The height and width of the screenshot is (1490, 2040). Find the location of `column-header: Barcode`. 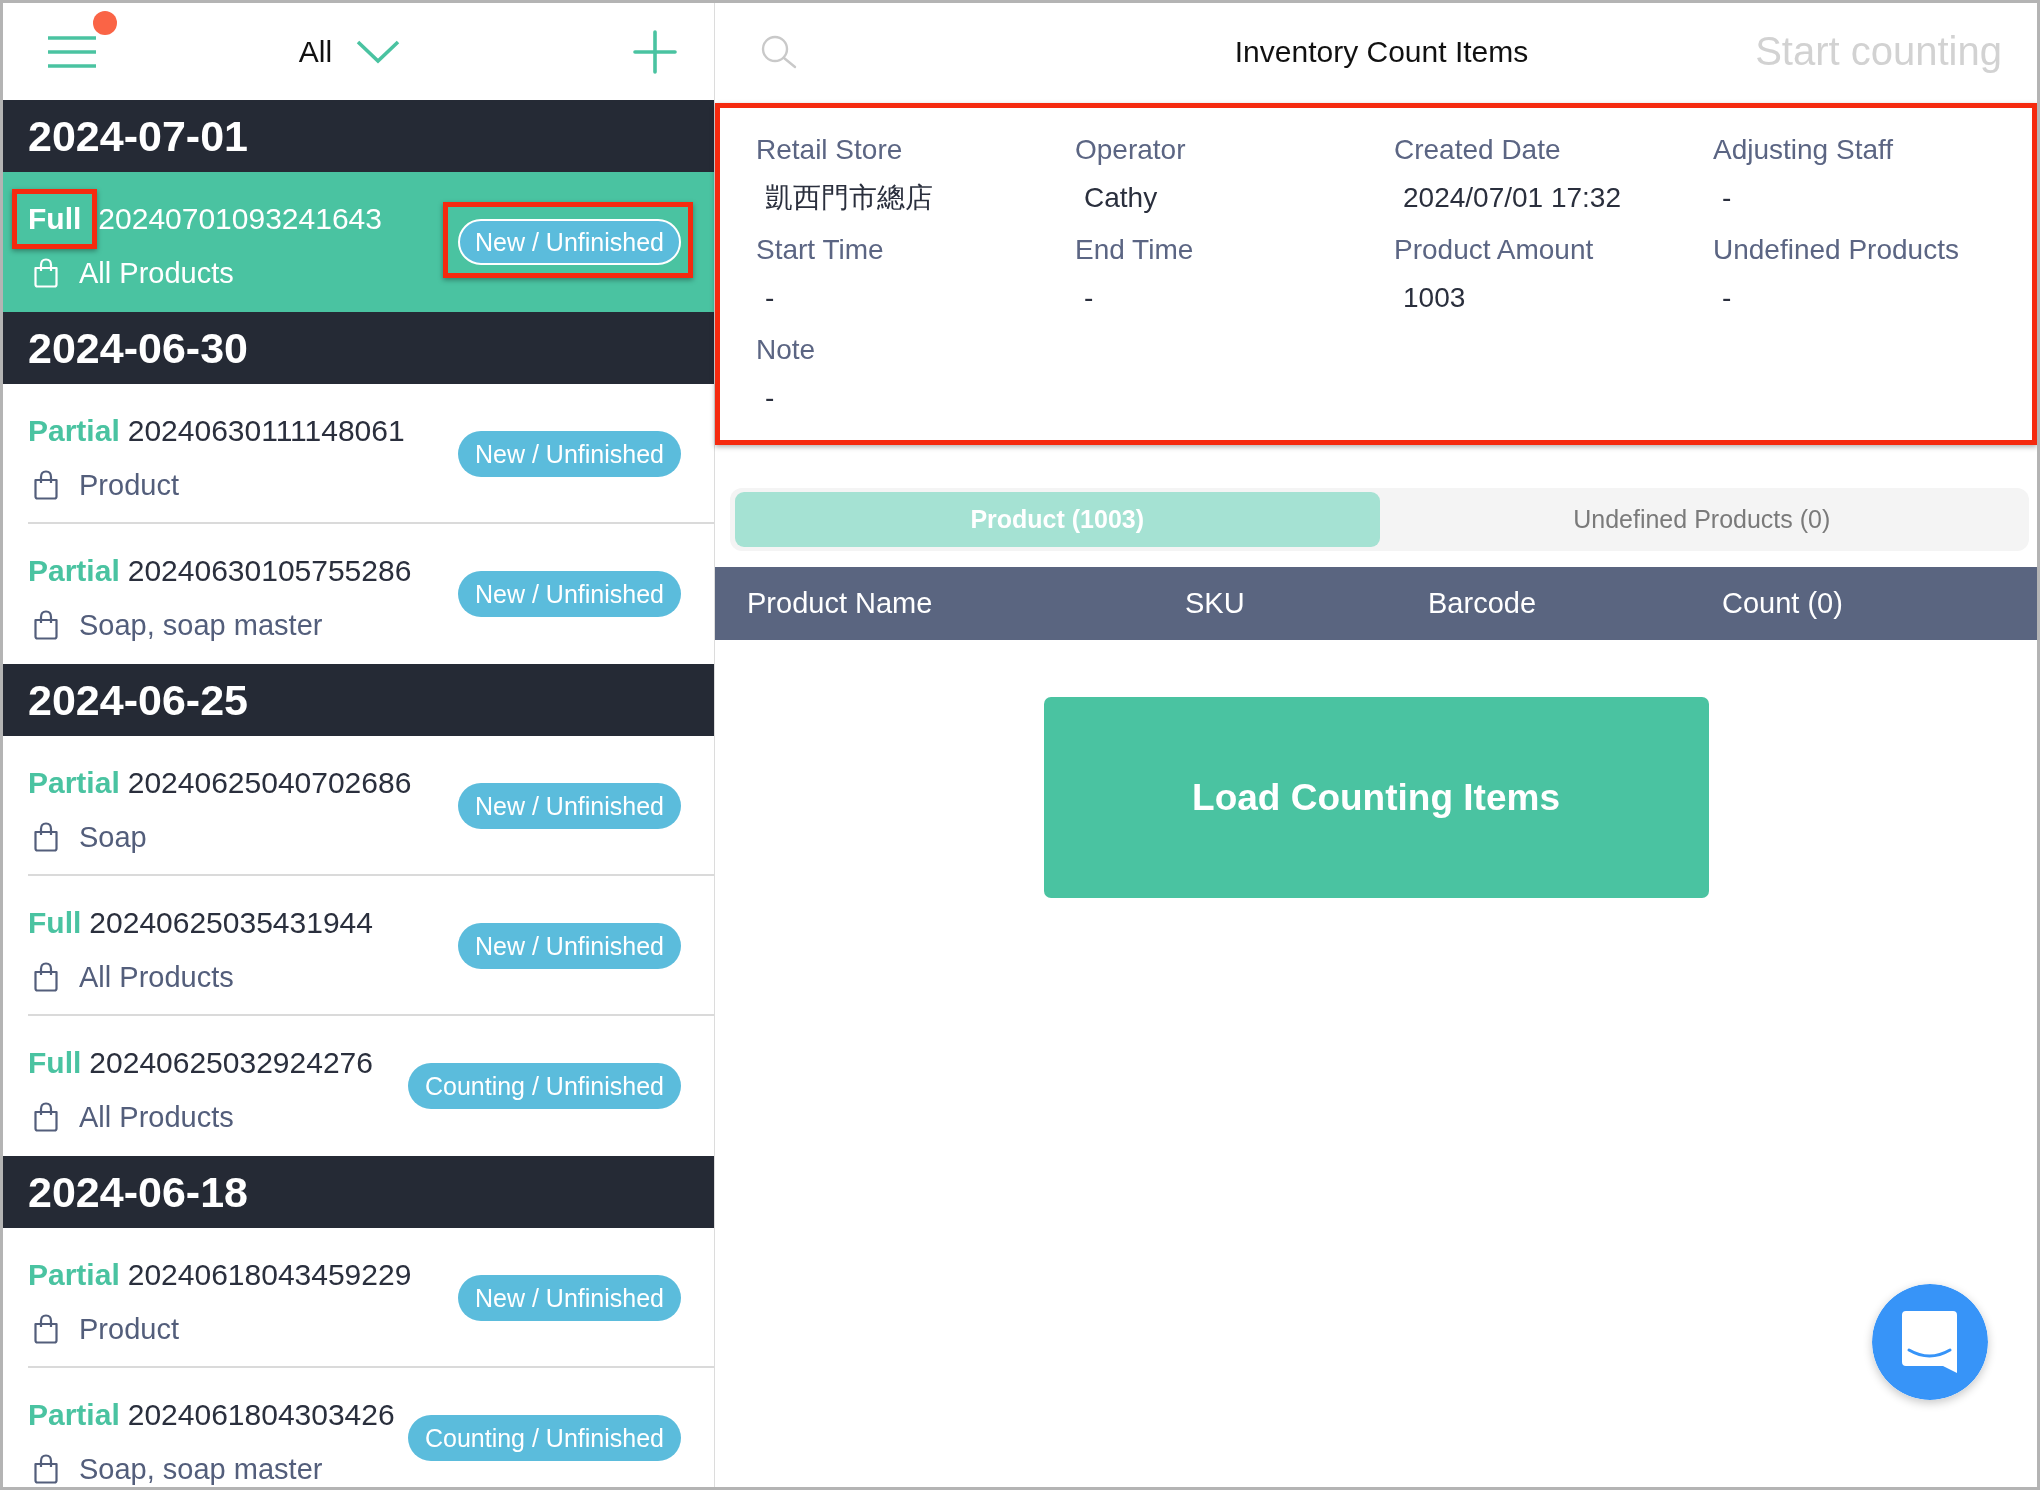

column-header: Barcode is located at coordinates (1482, 603).